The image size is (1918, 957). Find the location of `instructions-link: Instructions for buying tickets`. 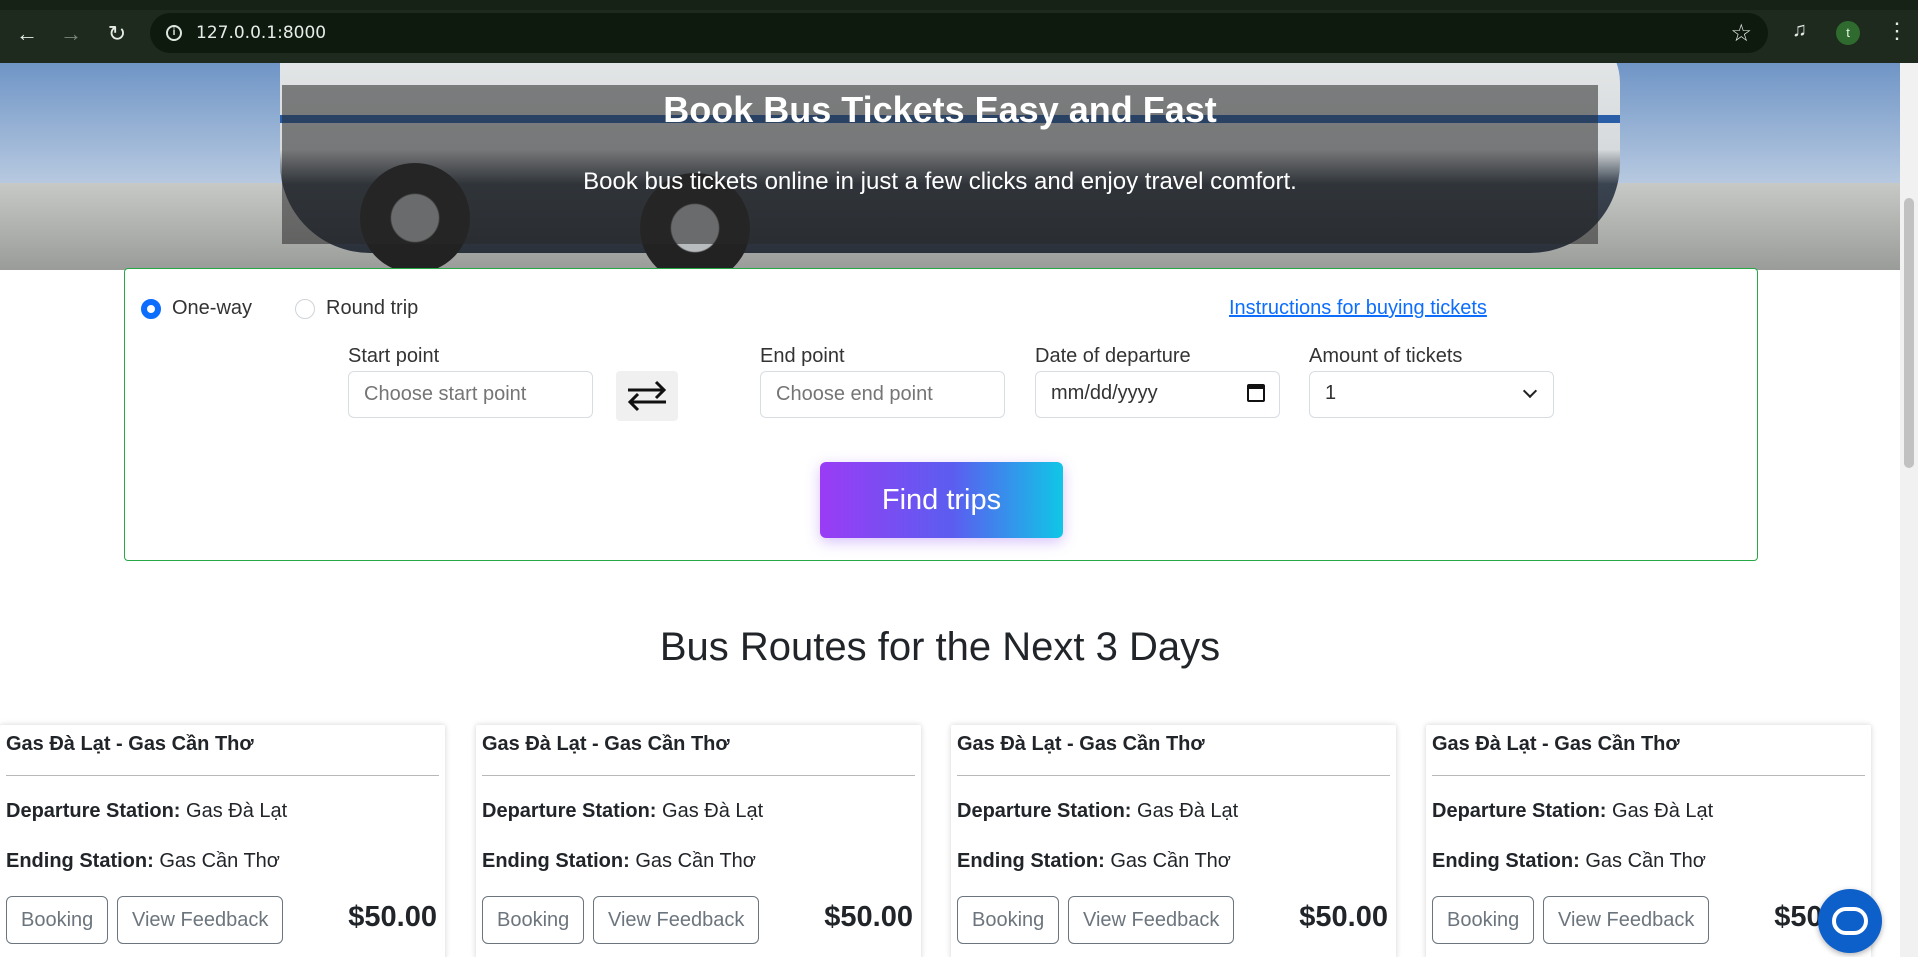

instructions-link: Instructions for buying tickets is located at coordinates (1358, 308).